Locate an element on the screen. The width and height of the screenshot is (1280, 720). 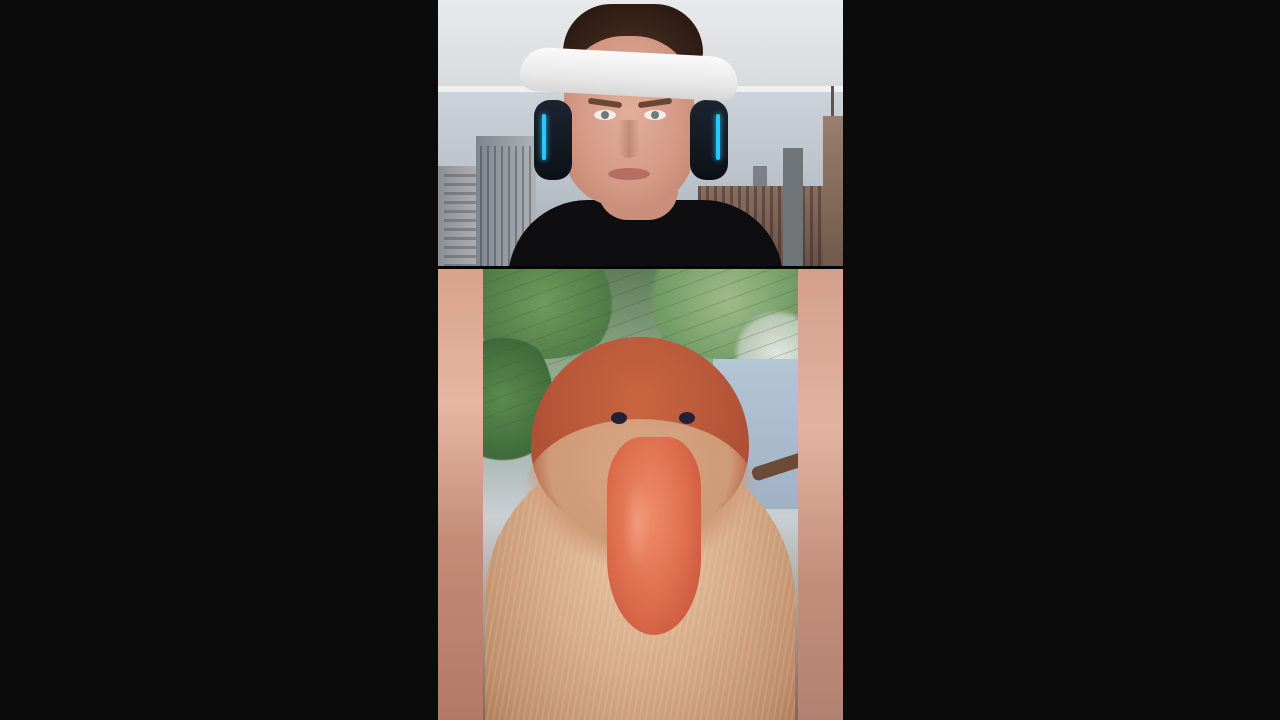
monkey-nose-highlight is located at coordinates (637, 524).